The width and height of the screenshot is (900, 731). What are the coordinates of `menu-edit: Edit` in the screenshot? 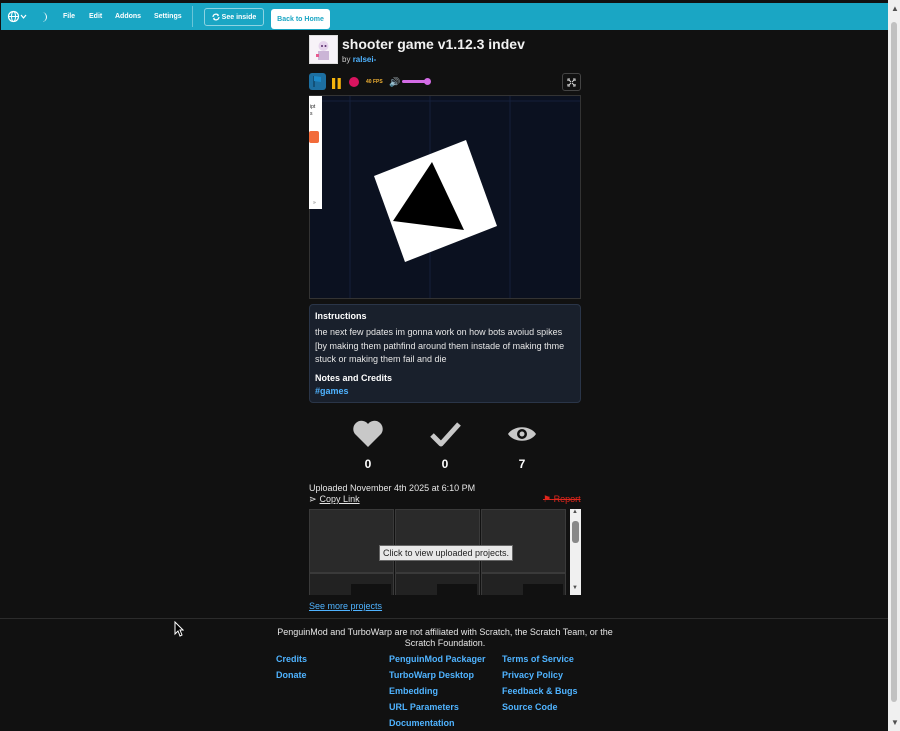 It's located at (95, 16).